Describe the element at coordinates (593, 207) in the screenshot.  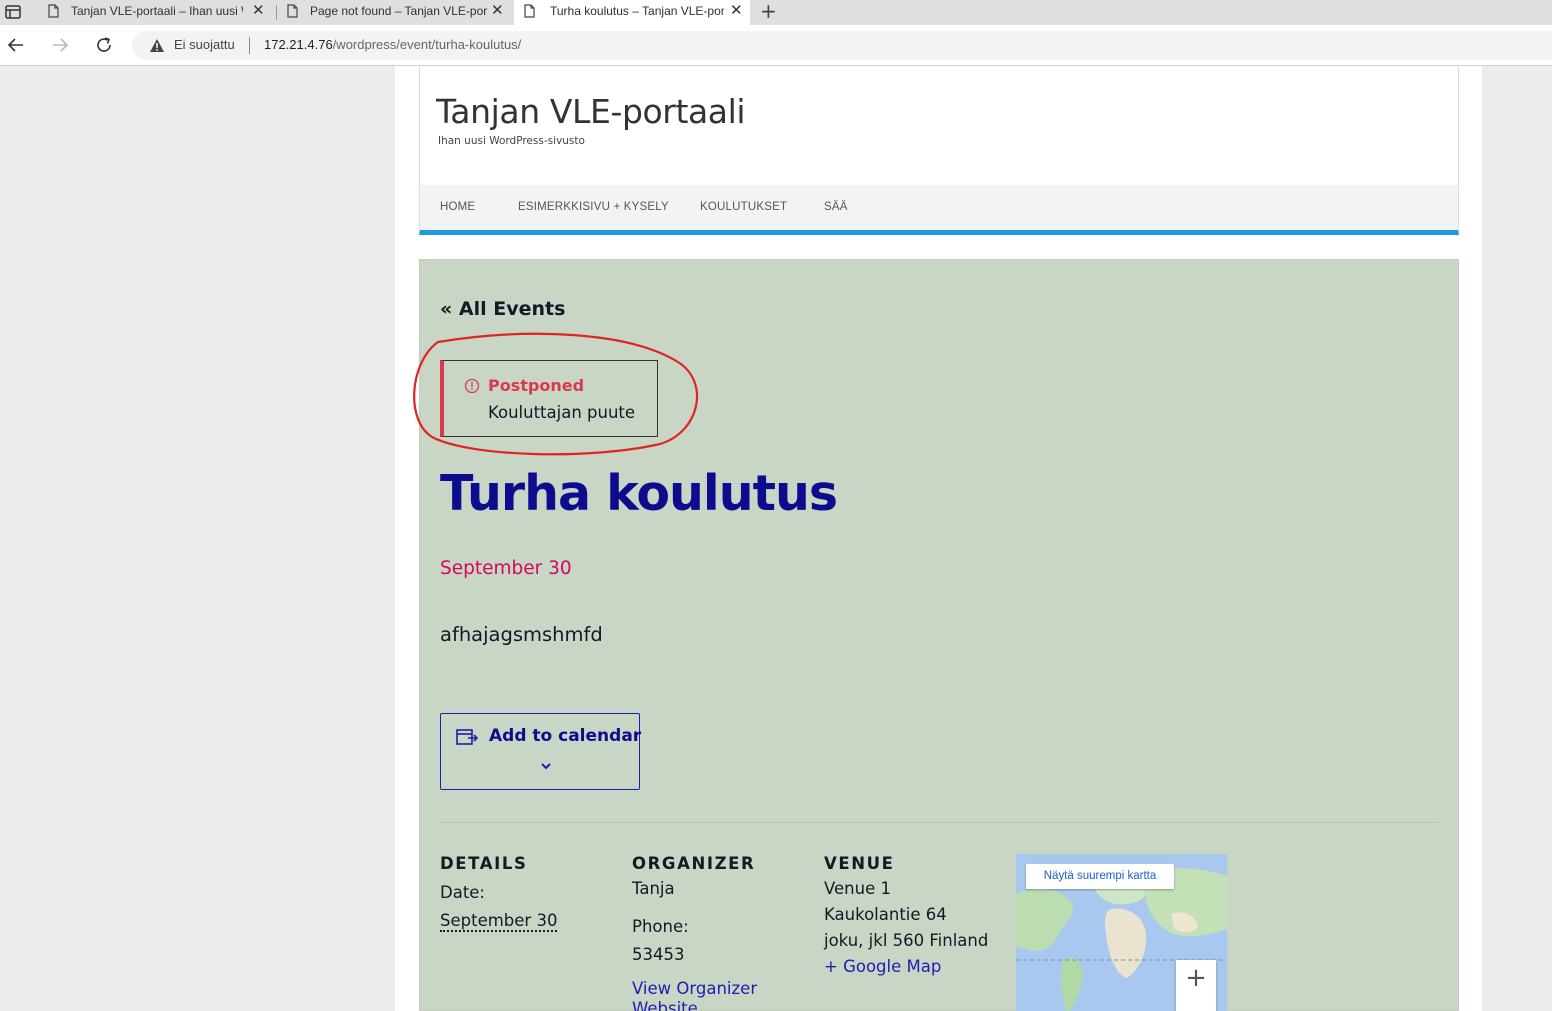
I see `nav-item-esimerkkisivu: ESIMERKKISIVU + KYSELY` at that location.